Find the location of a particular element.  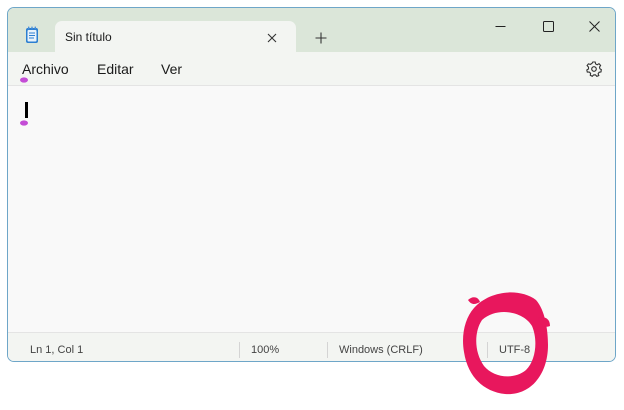

line-ending: Windows (CRLF) is located at coordinates (381, 350).